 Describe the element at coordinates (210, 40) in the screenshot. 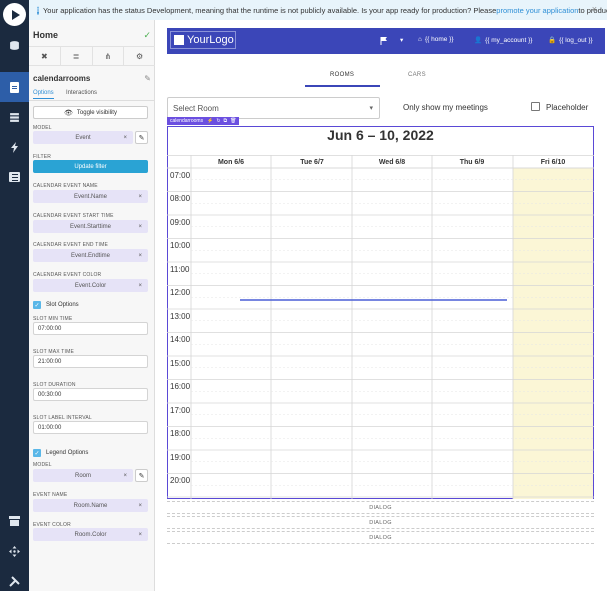

I see `logo-text: YourLogo` at that location.